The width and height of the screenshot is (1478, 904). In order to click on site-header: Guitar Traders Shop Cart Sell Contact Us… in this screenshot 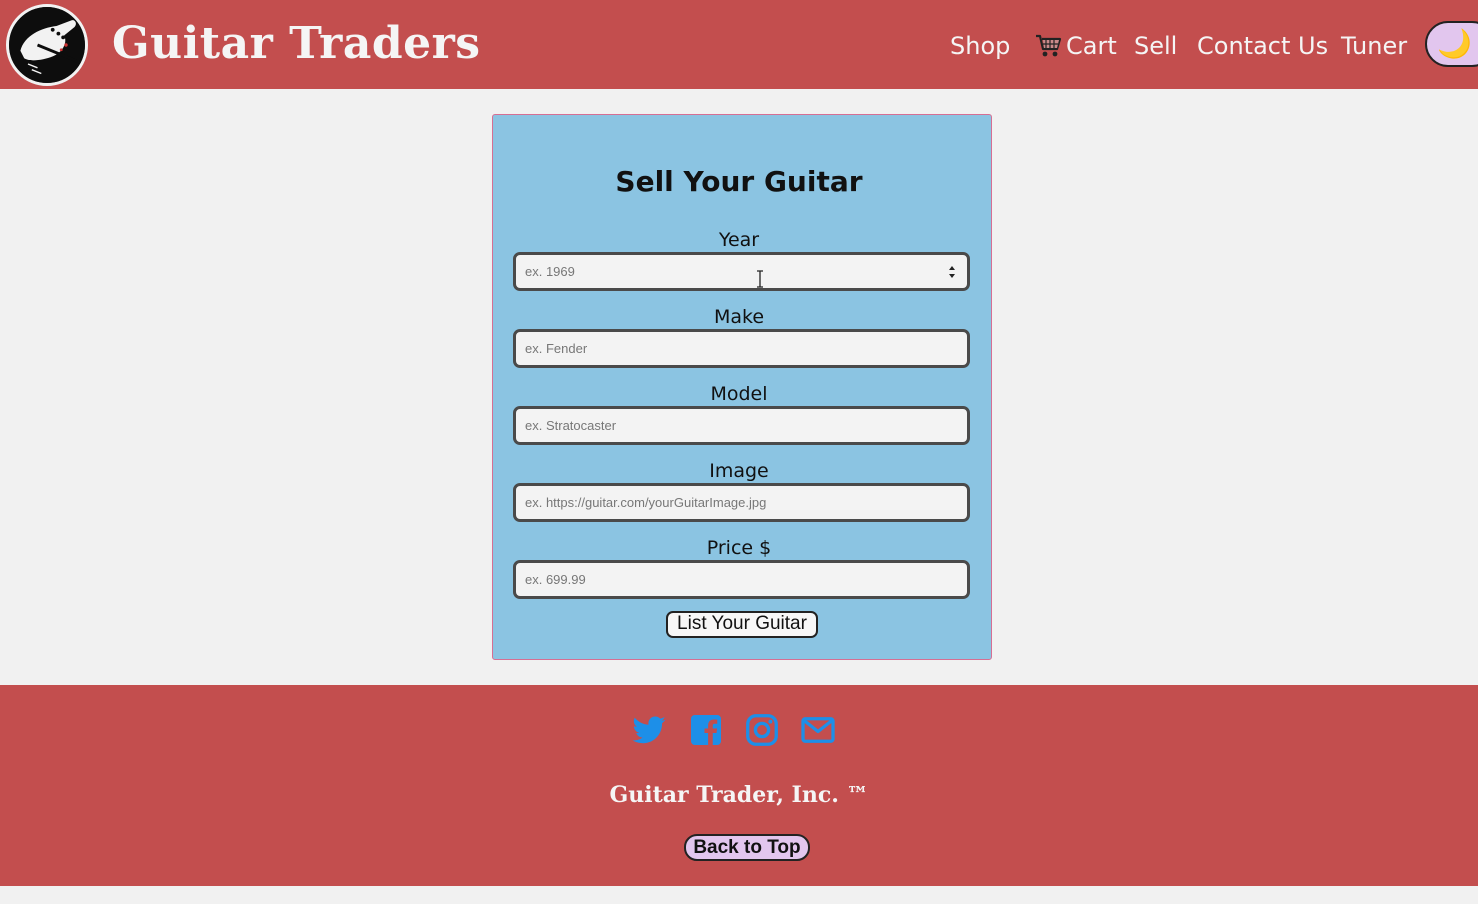, I will do `click(739, 44)`.